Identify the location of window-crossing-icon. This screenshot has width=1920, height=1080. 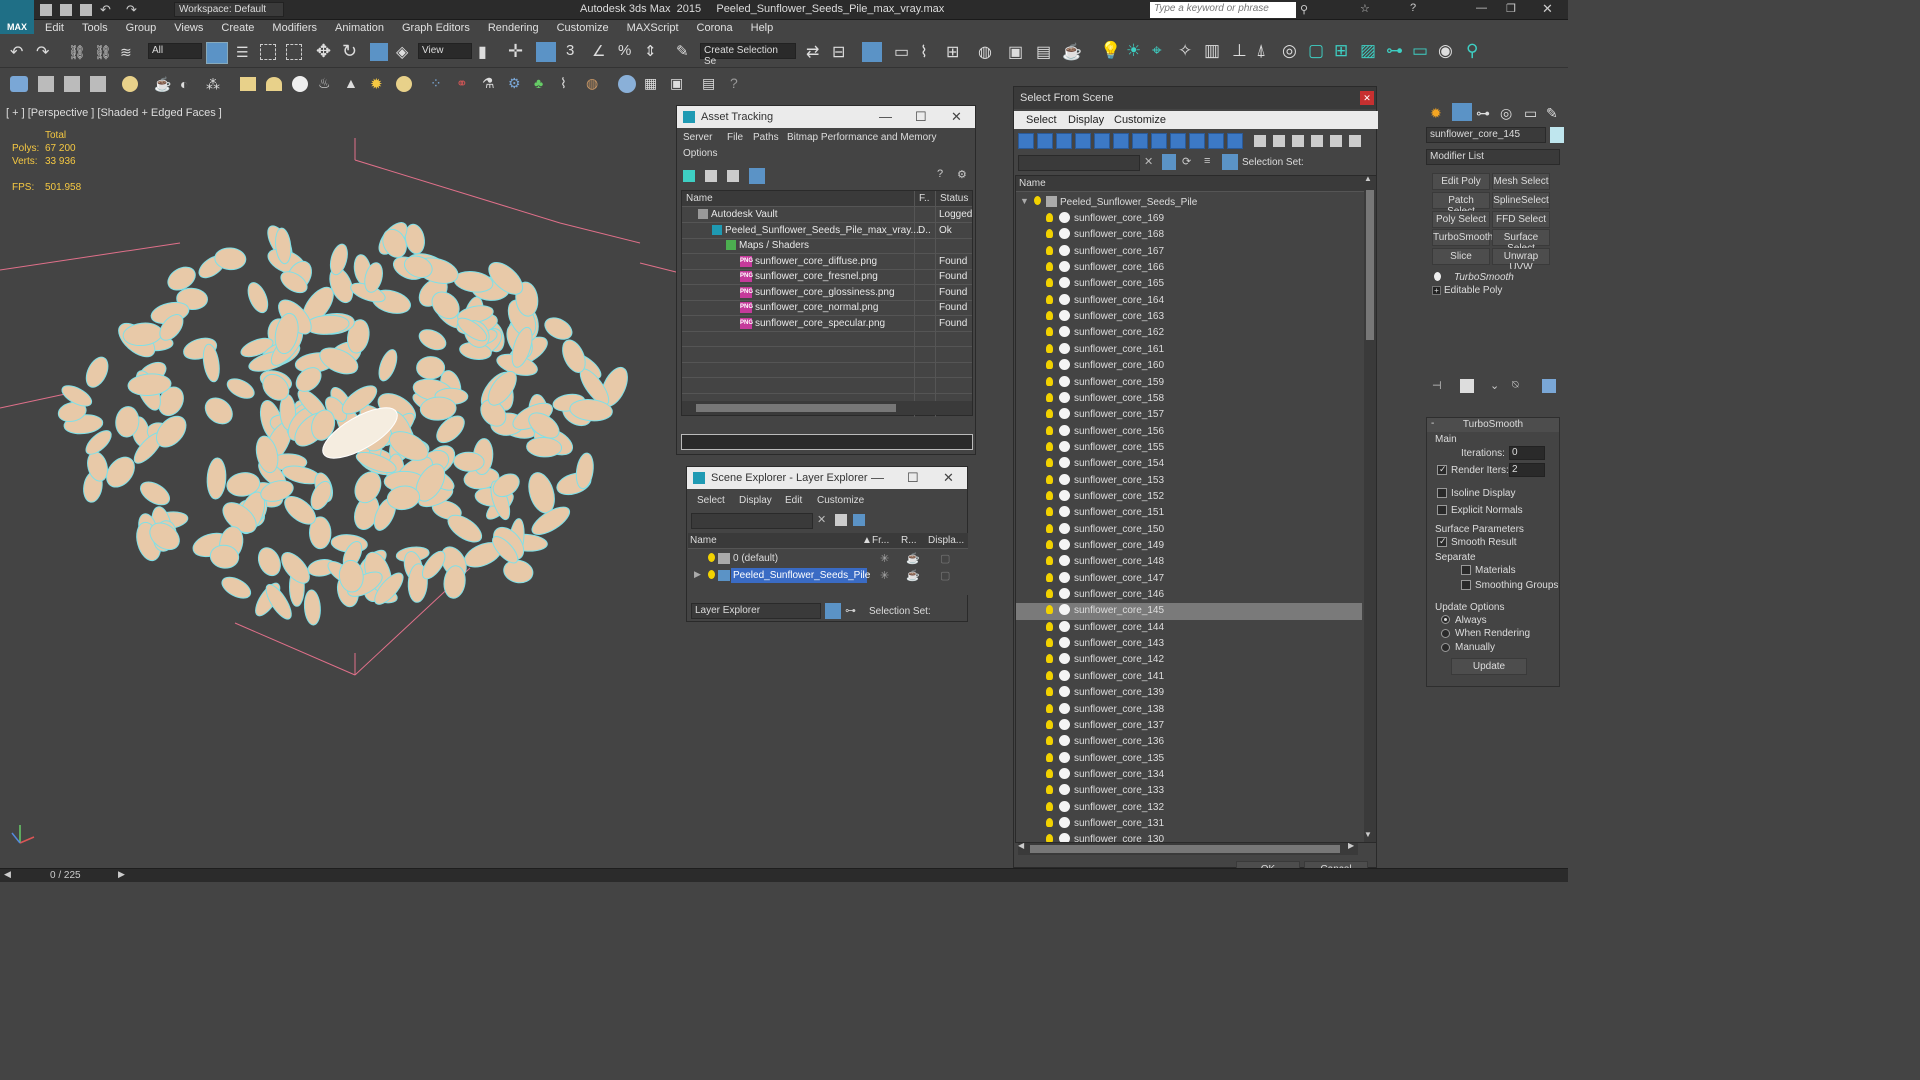
(294, 52).